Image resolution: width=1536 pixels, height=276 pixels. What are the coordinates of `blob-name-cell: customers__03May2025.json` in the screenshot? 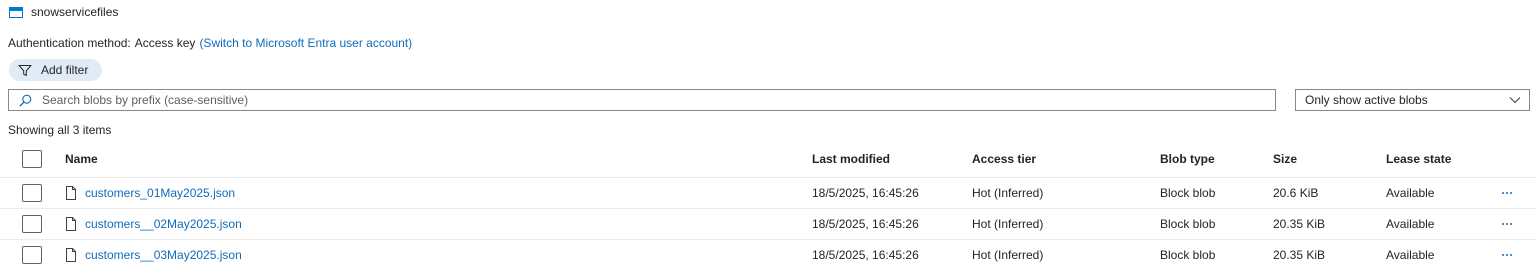 It's located at (153, 255).